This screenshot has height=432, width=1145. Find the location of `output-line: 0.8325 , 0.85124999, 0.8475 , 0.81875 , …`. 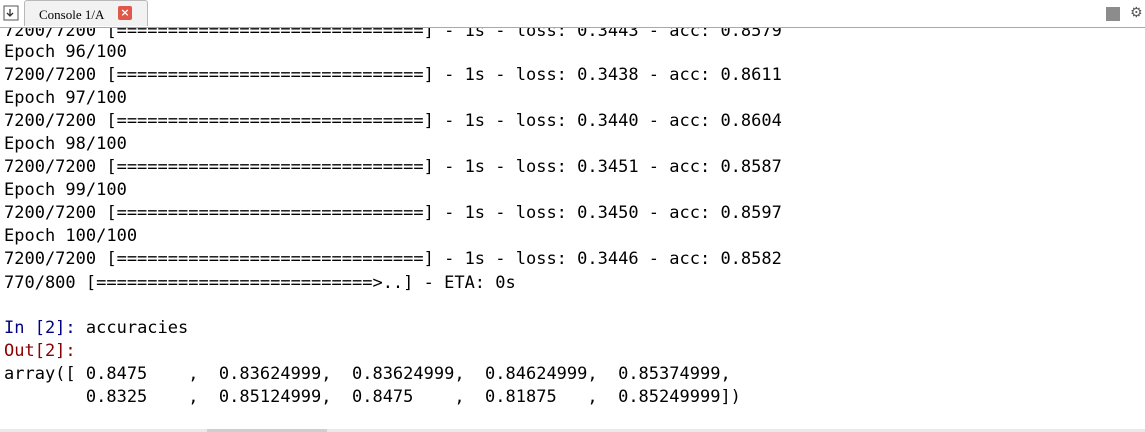

output-line: 0.8325 , 0.85124999, 0.8475 , 0.81875 , … is located at coordinates (372, 397).